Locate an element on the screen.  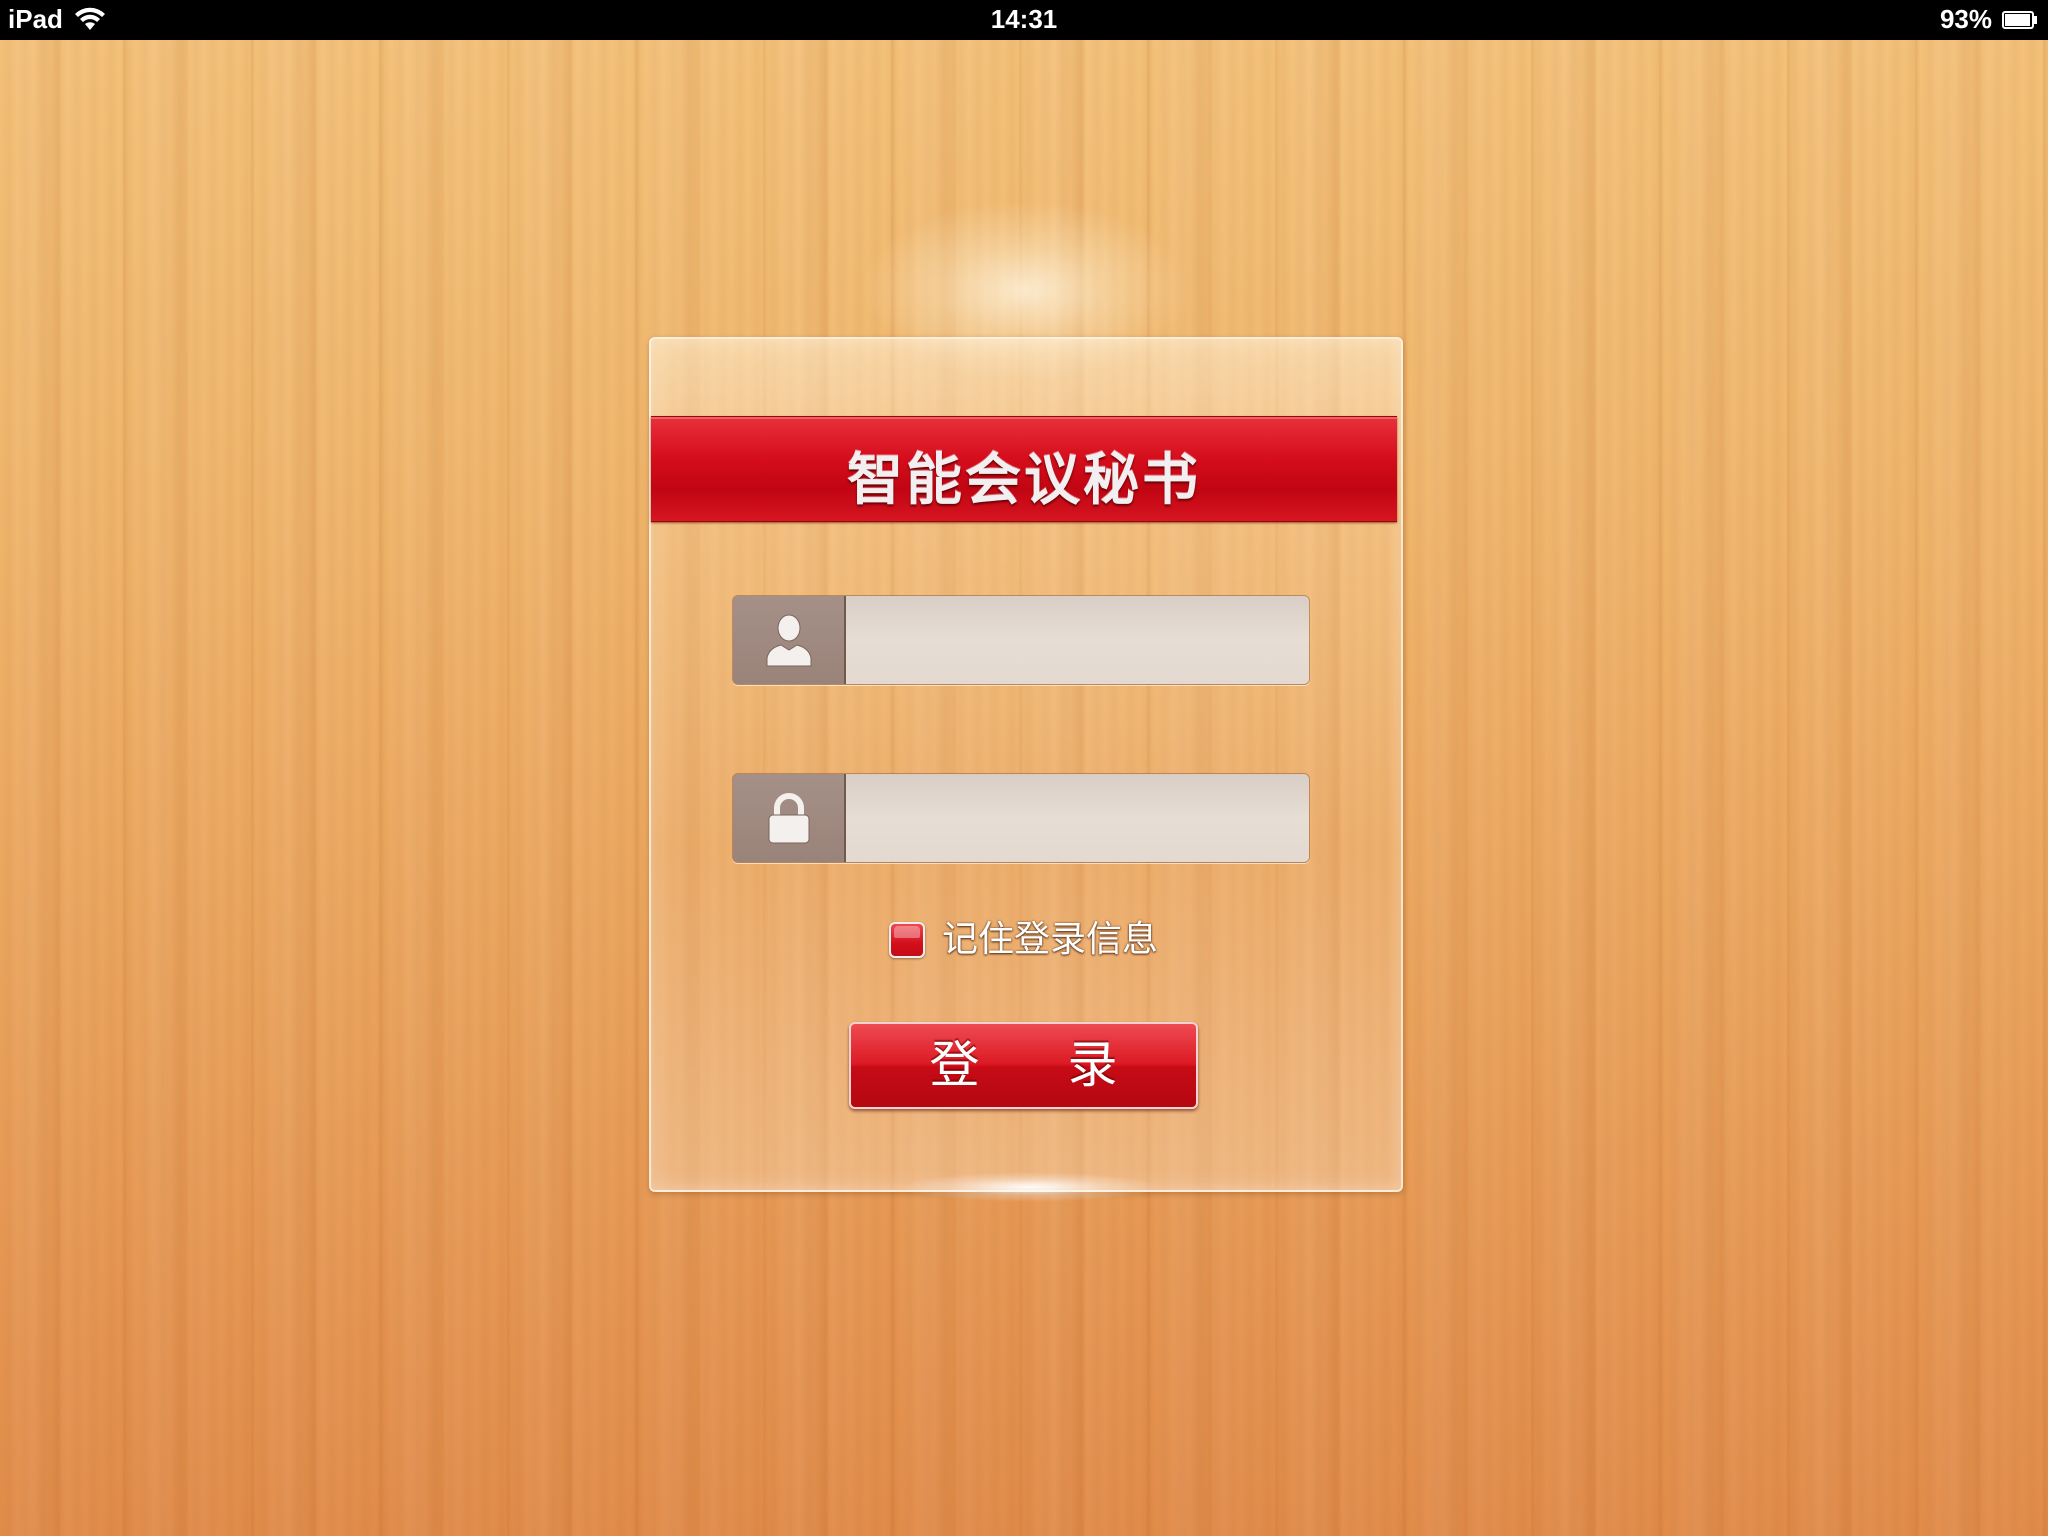
app-title: 智能会议秘书 is located at coordinates (1024, 480).